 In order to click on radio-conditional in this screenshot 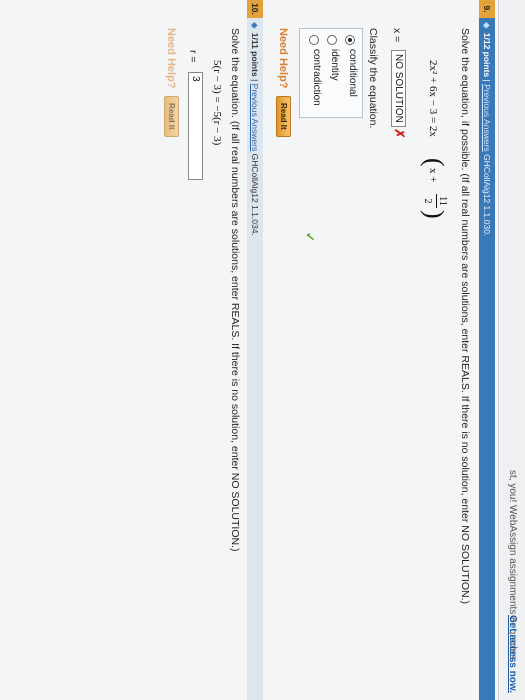, I will do `click(350, 40)`.